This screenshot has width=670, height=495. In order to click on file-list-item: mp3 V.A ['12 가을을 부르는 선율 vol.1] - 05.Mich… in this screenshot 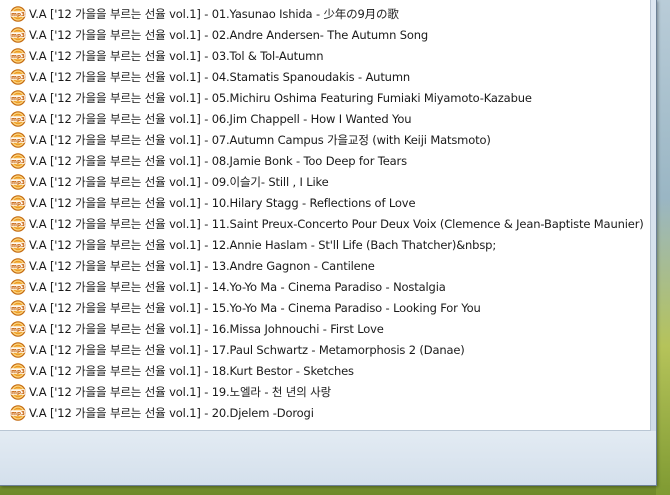, I will do `click(322, 97)`.